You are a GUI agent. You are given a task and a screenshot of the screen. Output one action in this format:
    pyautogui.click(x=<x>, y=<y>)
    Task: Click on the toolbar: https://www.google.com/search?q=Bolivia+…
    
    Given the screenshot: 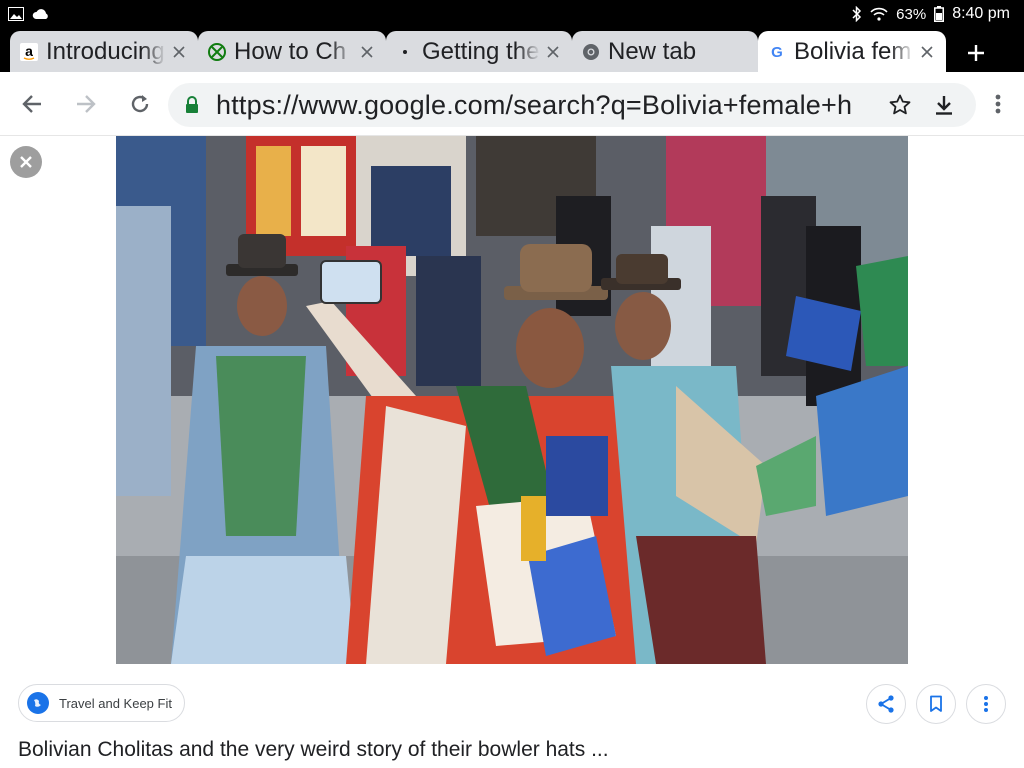 What is the action you would take?
    pyautogui.click(x=512, y=104)
    